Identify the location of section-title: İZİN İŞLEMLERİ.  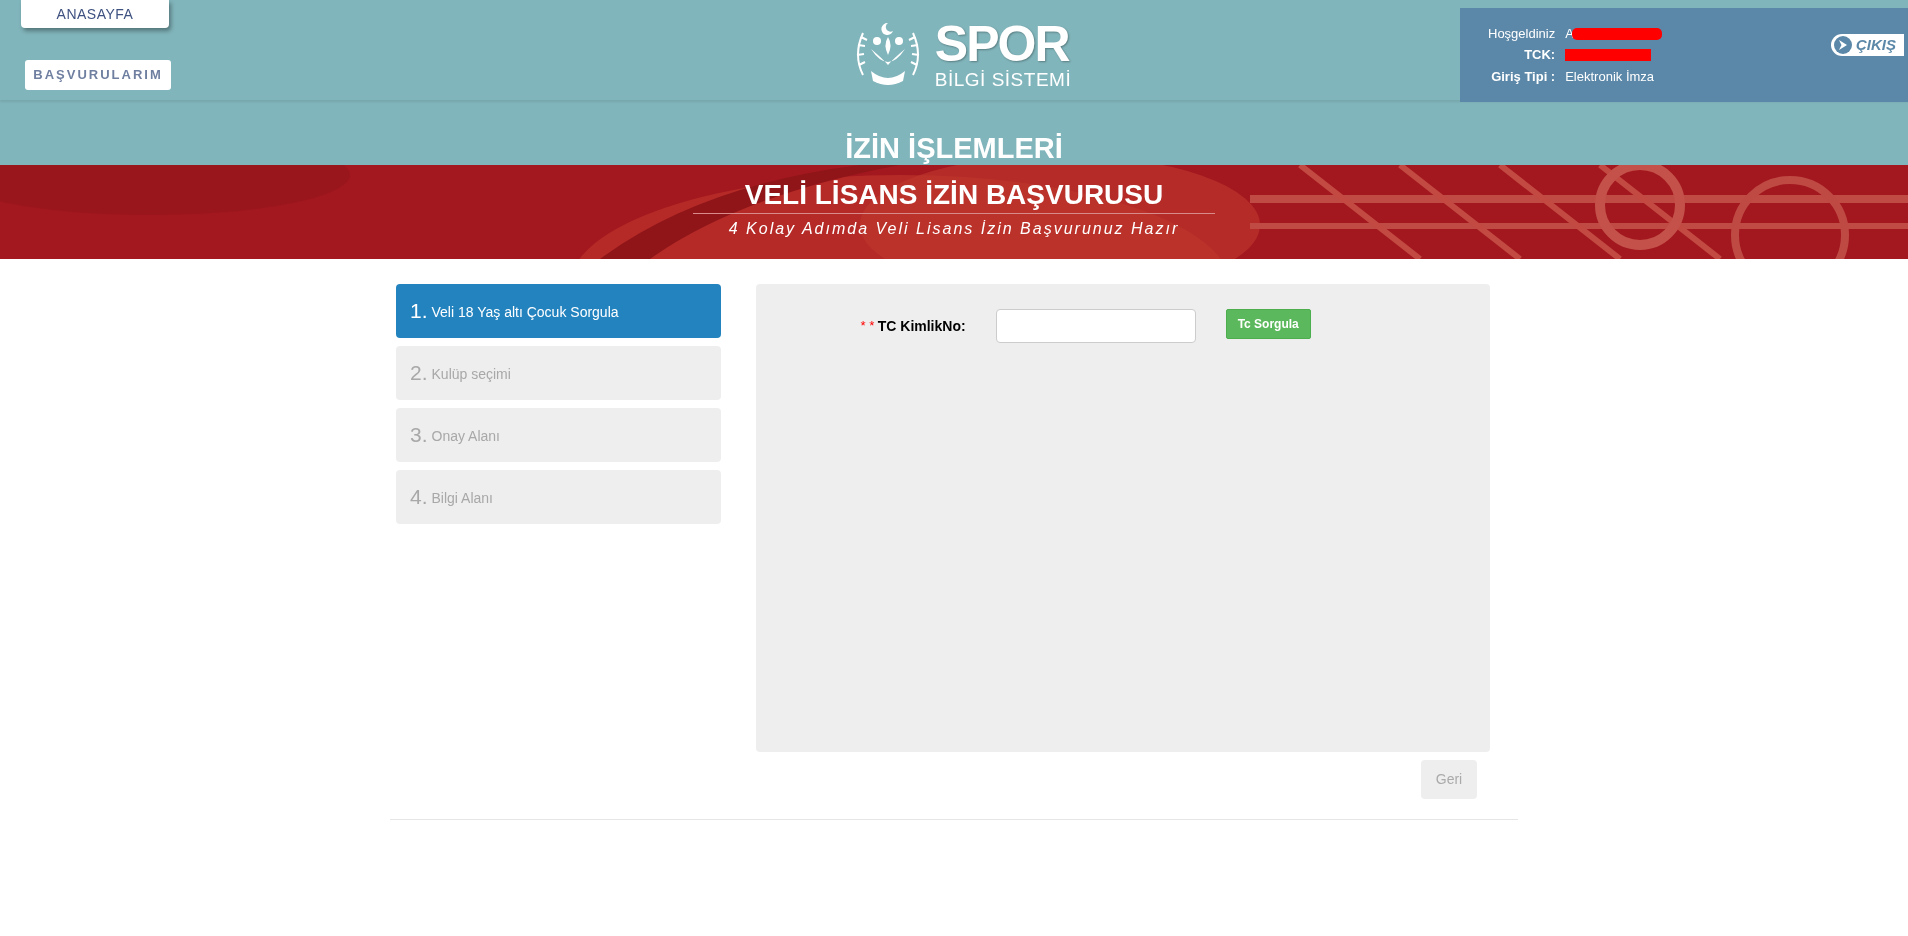
(954, 148).